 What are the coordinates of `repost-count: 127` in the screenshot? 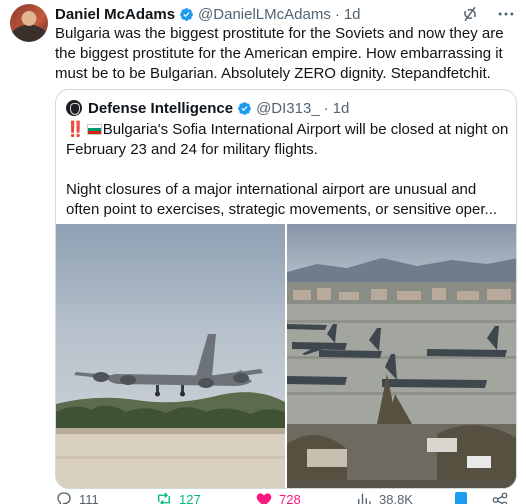 It's located at (190, 497).